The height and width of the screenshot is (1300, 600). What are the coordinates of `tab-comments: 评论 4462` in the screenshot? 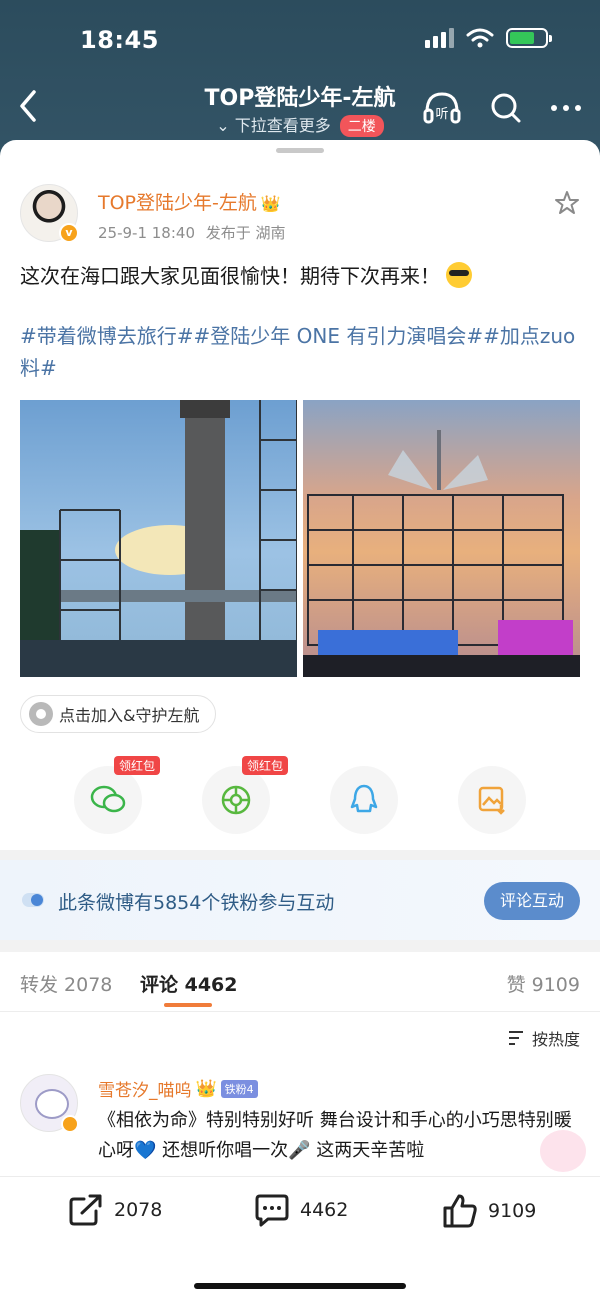 It's located at (189, 983).